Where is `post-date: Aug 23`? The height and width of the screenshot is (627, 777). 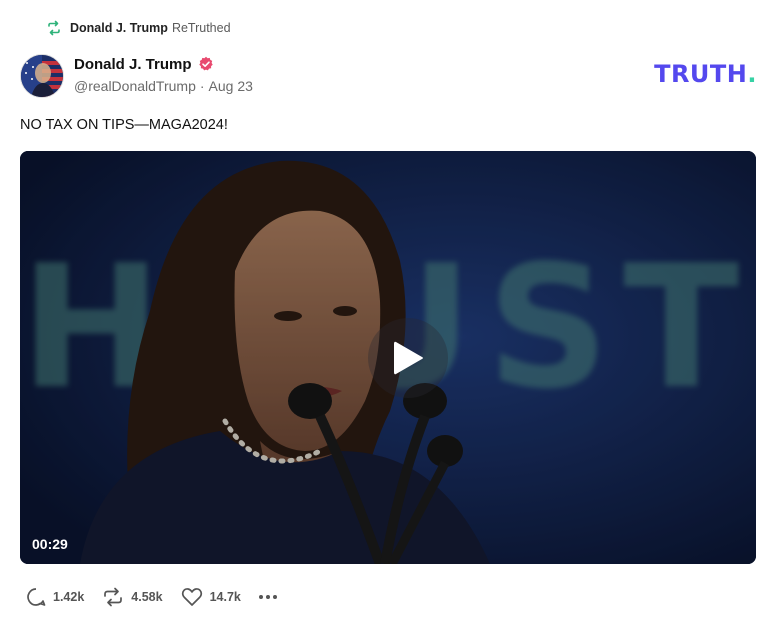
post-date: Aug 23 is located at coordinates (231, 86).